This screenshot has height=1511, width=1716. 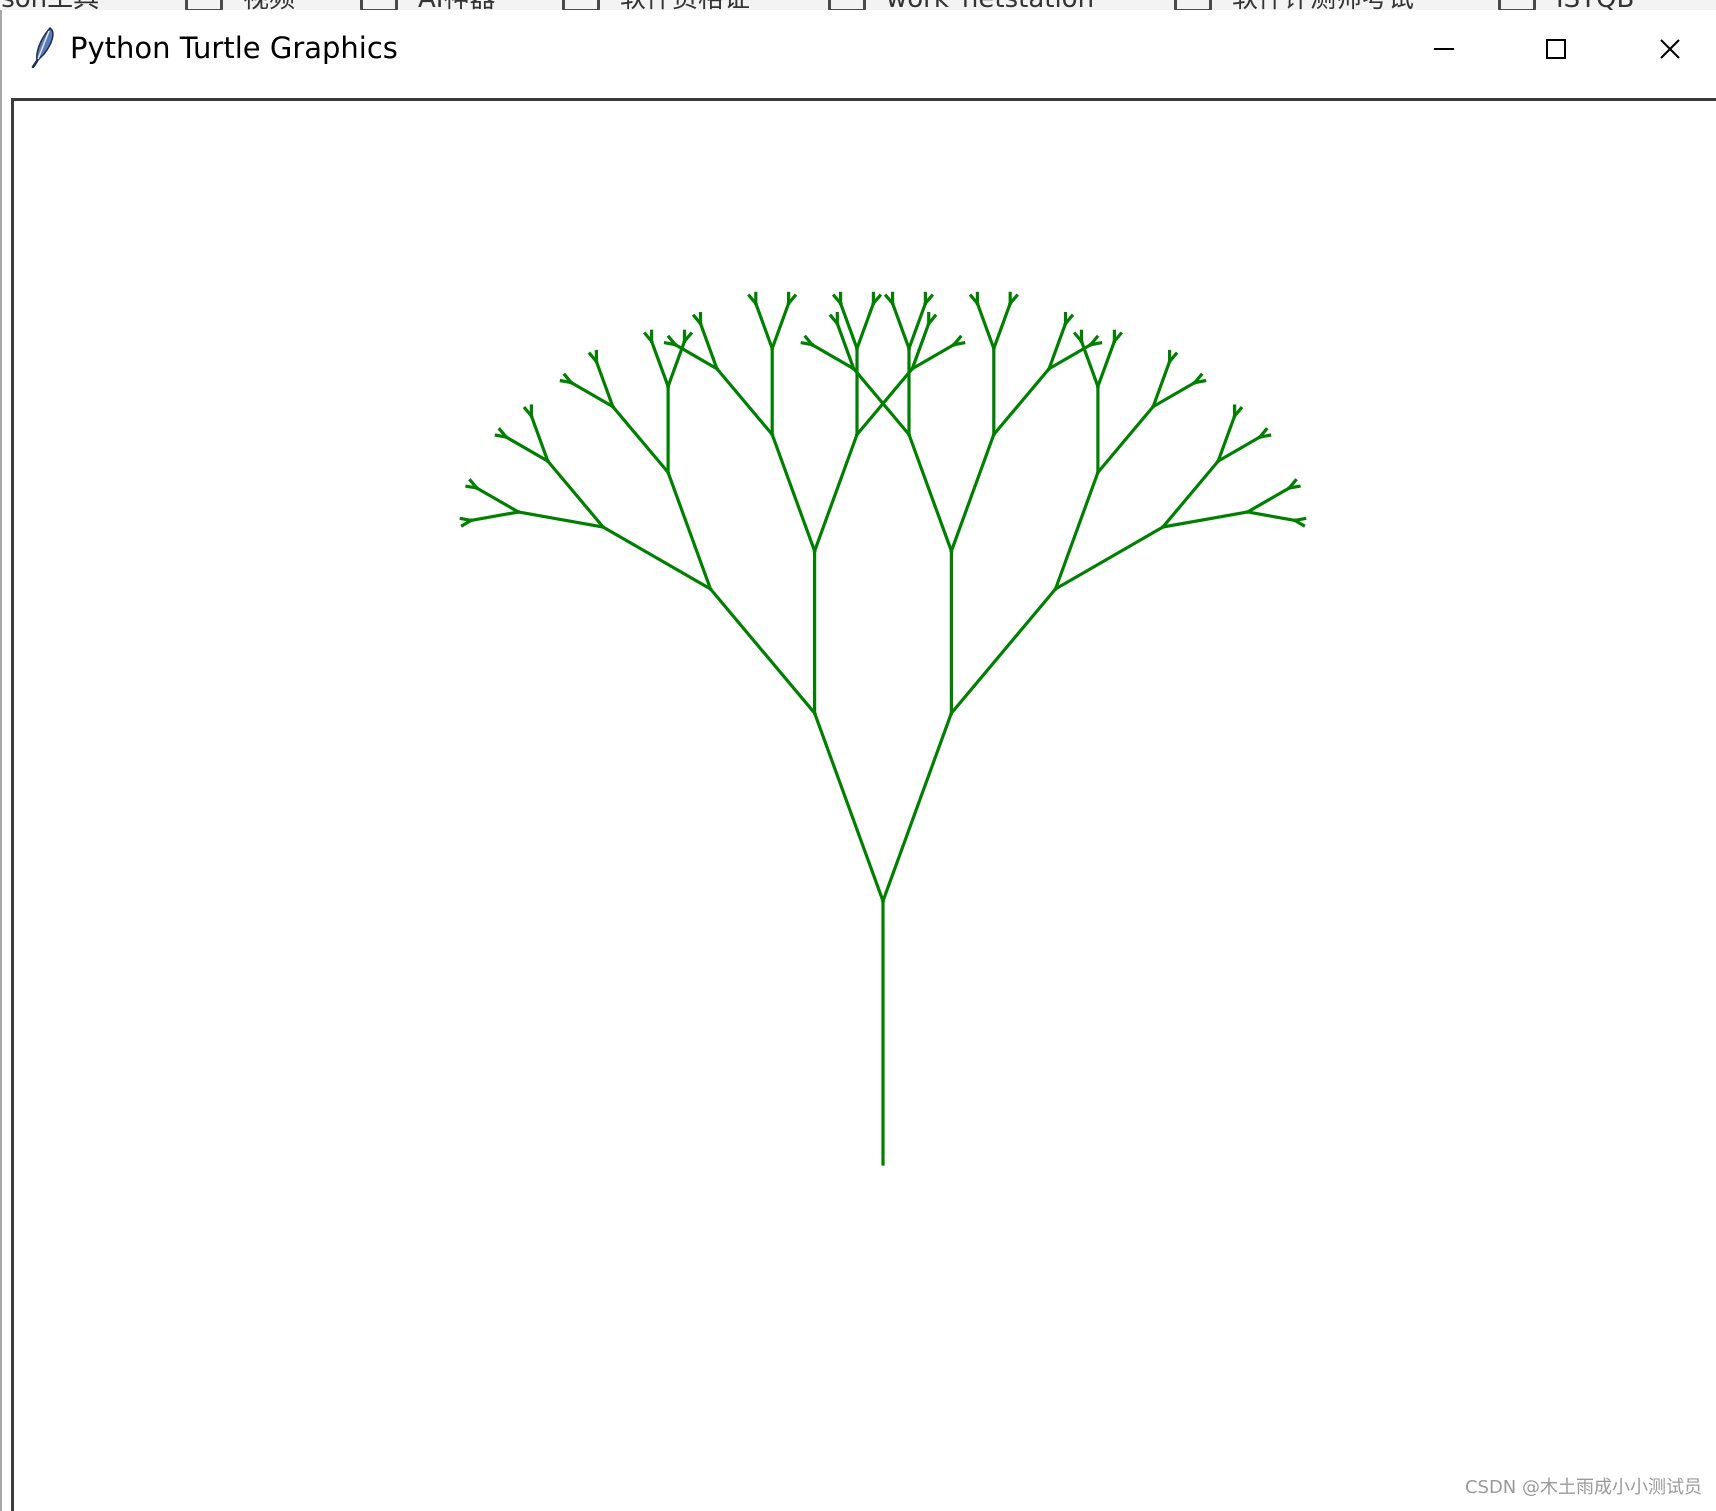 I want to click on minimize-button, so click(x=1444, y=49).